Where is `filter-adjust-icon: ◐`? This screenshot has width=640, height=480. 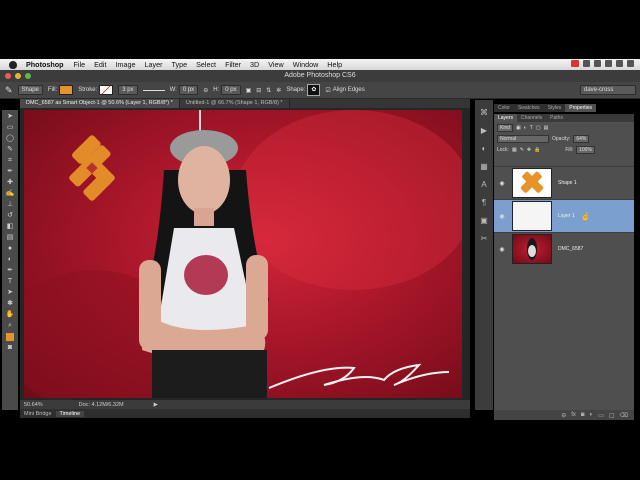 filter-adjust-icon: ◐ is located at coordinates (525, 128).